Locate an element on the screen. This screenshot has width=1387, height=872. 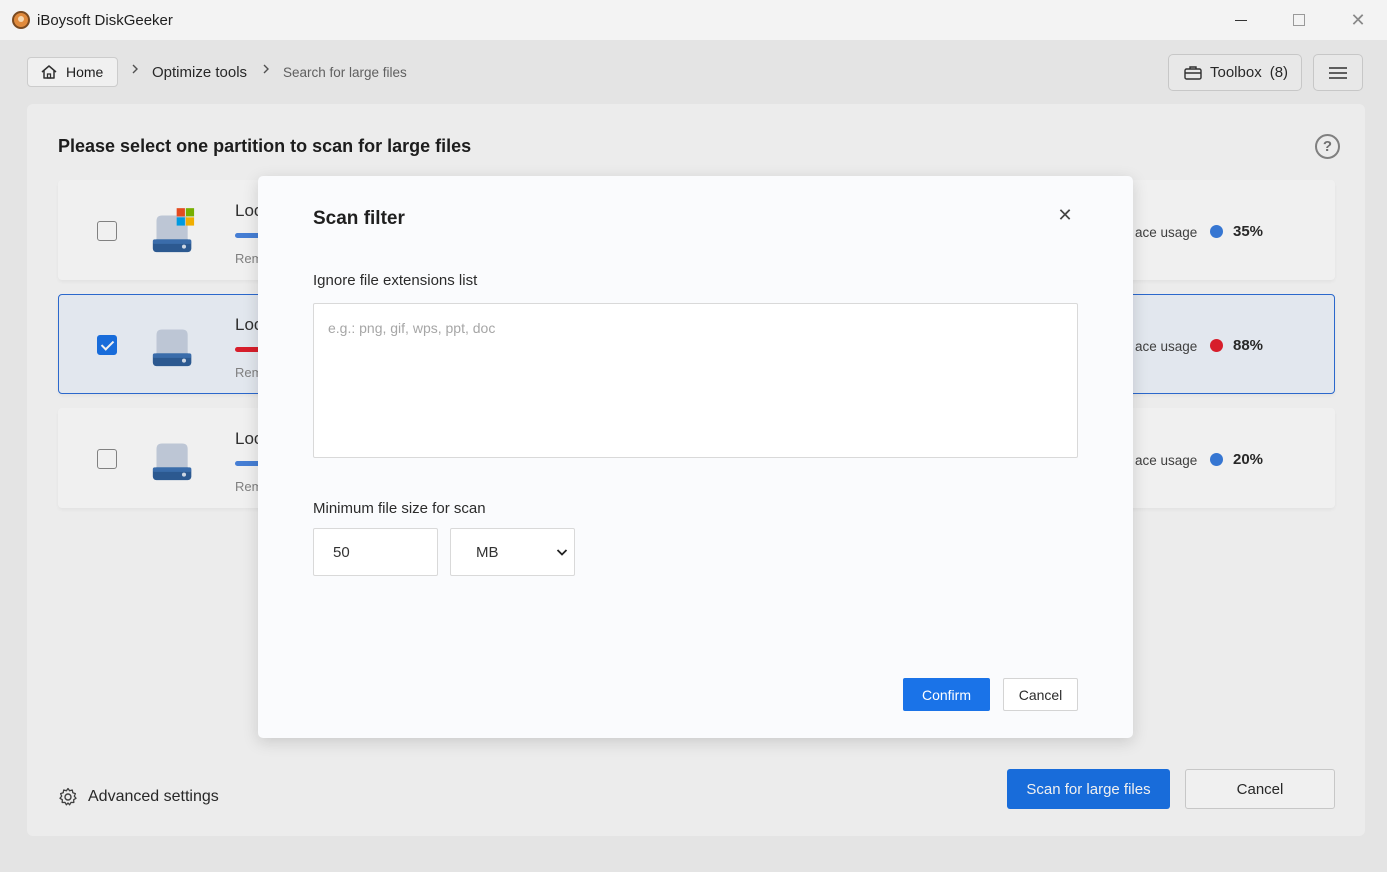
app-logo-icon is located at coordinates (21, 20).